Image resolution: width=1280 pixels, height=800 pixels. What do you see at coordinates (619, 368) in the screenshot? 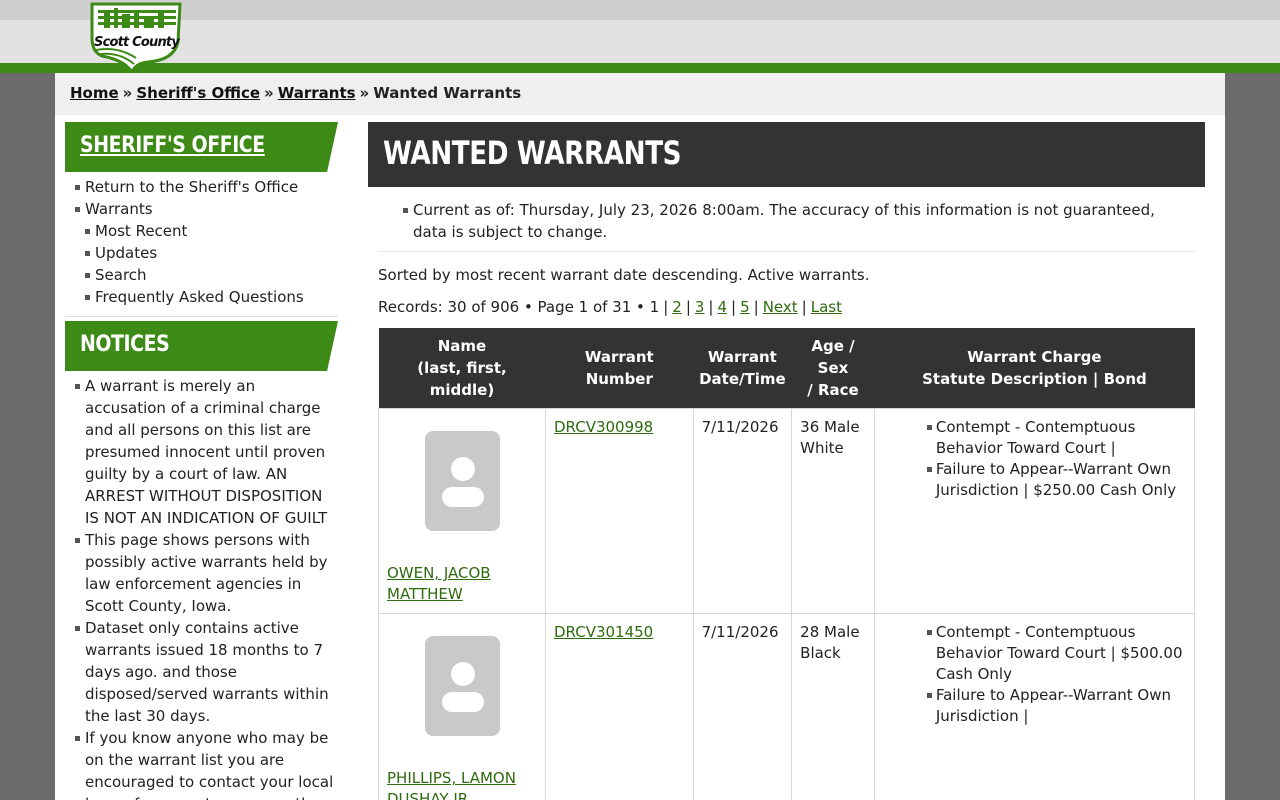
I see `col-warrant-number: Warrant Number` at bounding box center [619, 368].